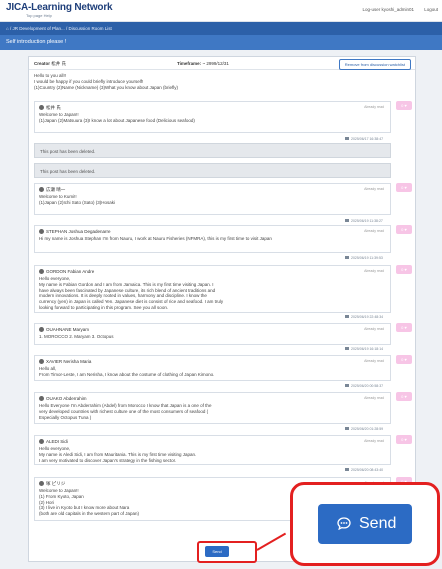 This screenshot has width=442, height=569. I want to click on post-author: 塚 ピリジ, so click(52, 484).